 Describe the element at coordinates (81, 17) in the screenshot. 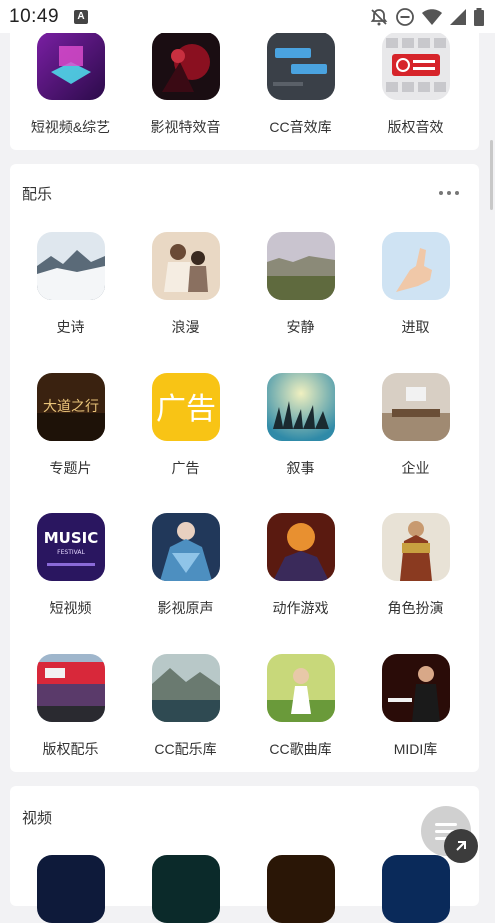

I see `notification-app-icon: A` at that location.